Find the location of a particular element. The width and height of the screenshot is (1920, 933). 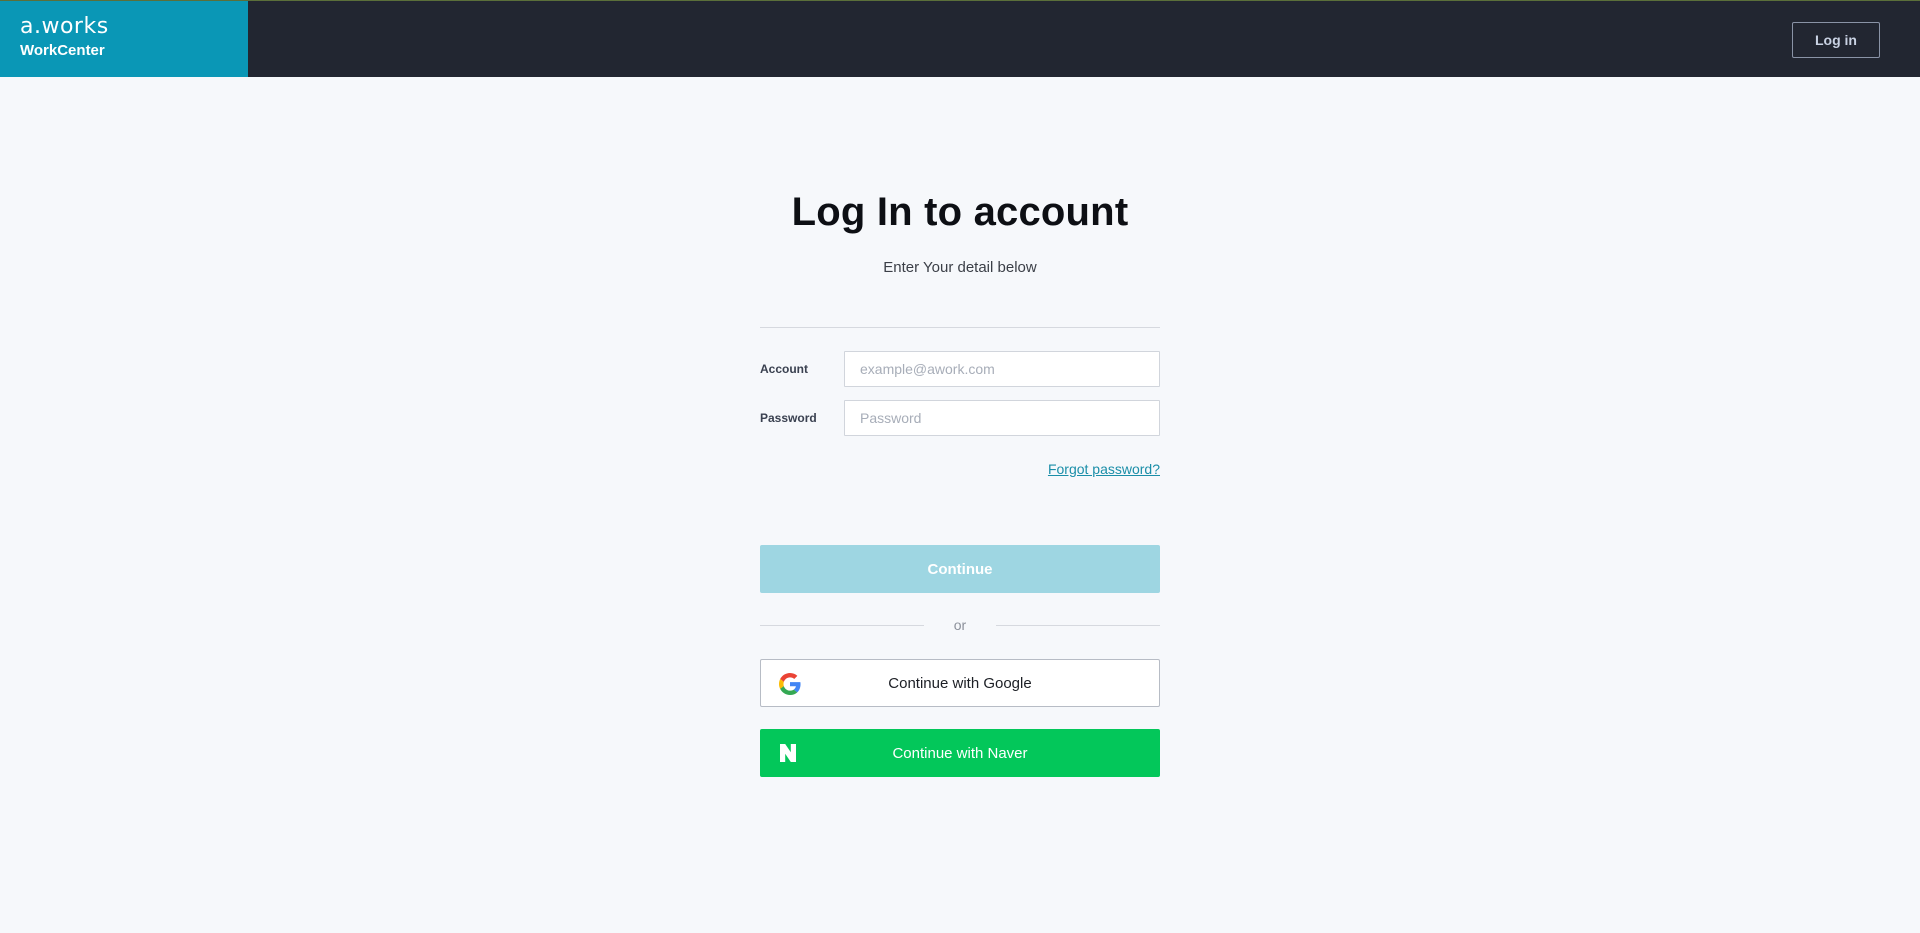

continue-with-naver-button: Continue with Naver is located at coordinates (960, 753).